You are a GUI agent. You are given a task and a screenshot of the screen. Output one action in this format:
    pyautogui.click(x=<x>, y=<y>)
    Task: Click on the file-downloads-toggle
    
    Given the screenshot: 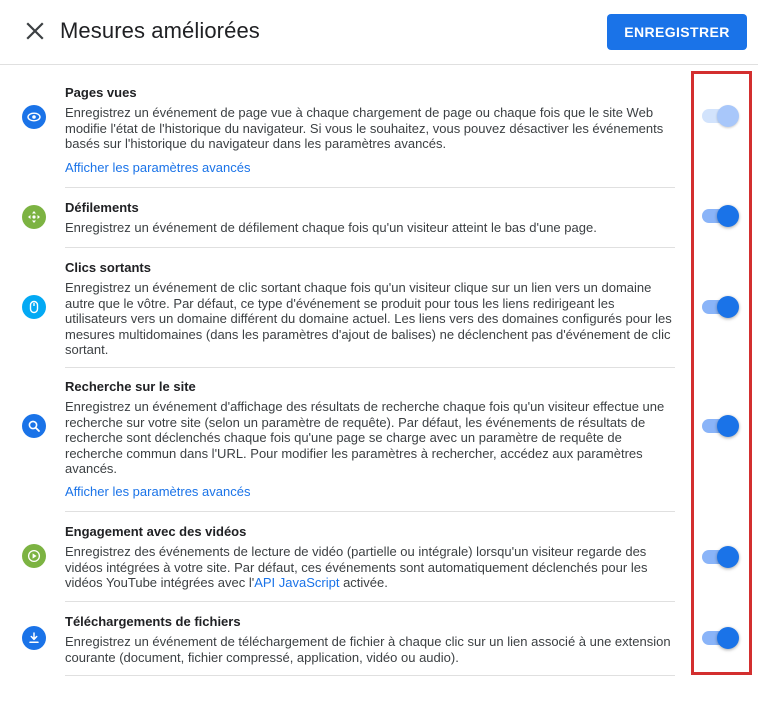 What is the action you would take?
    pyautogui.click(x=721, y=638)
    